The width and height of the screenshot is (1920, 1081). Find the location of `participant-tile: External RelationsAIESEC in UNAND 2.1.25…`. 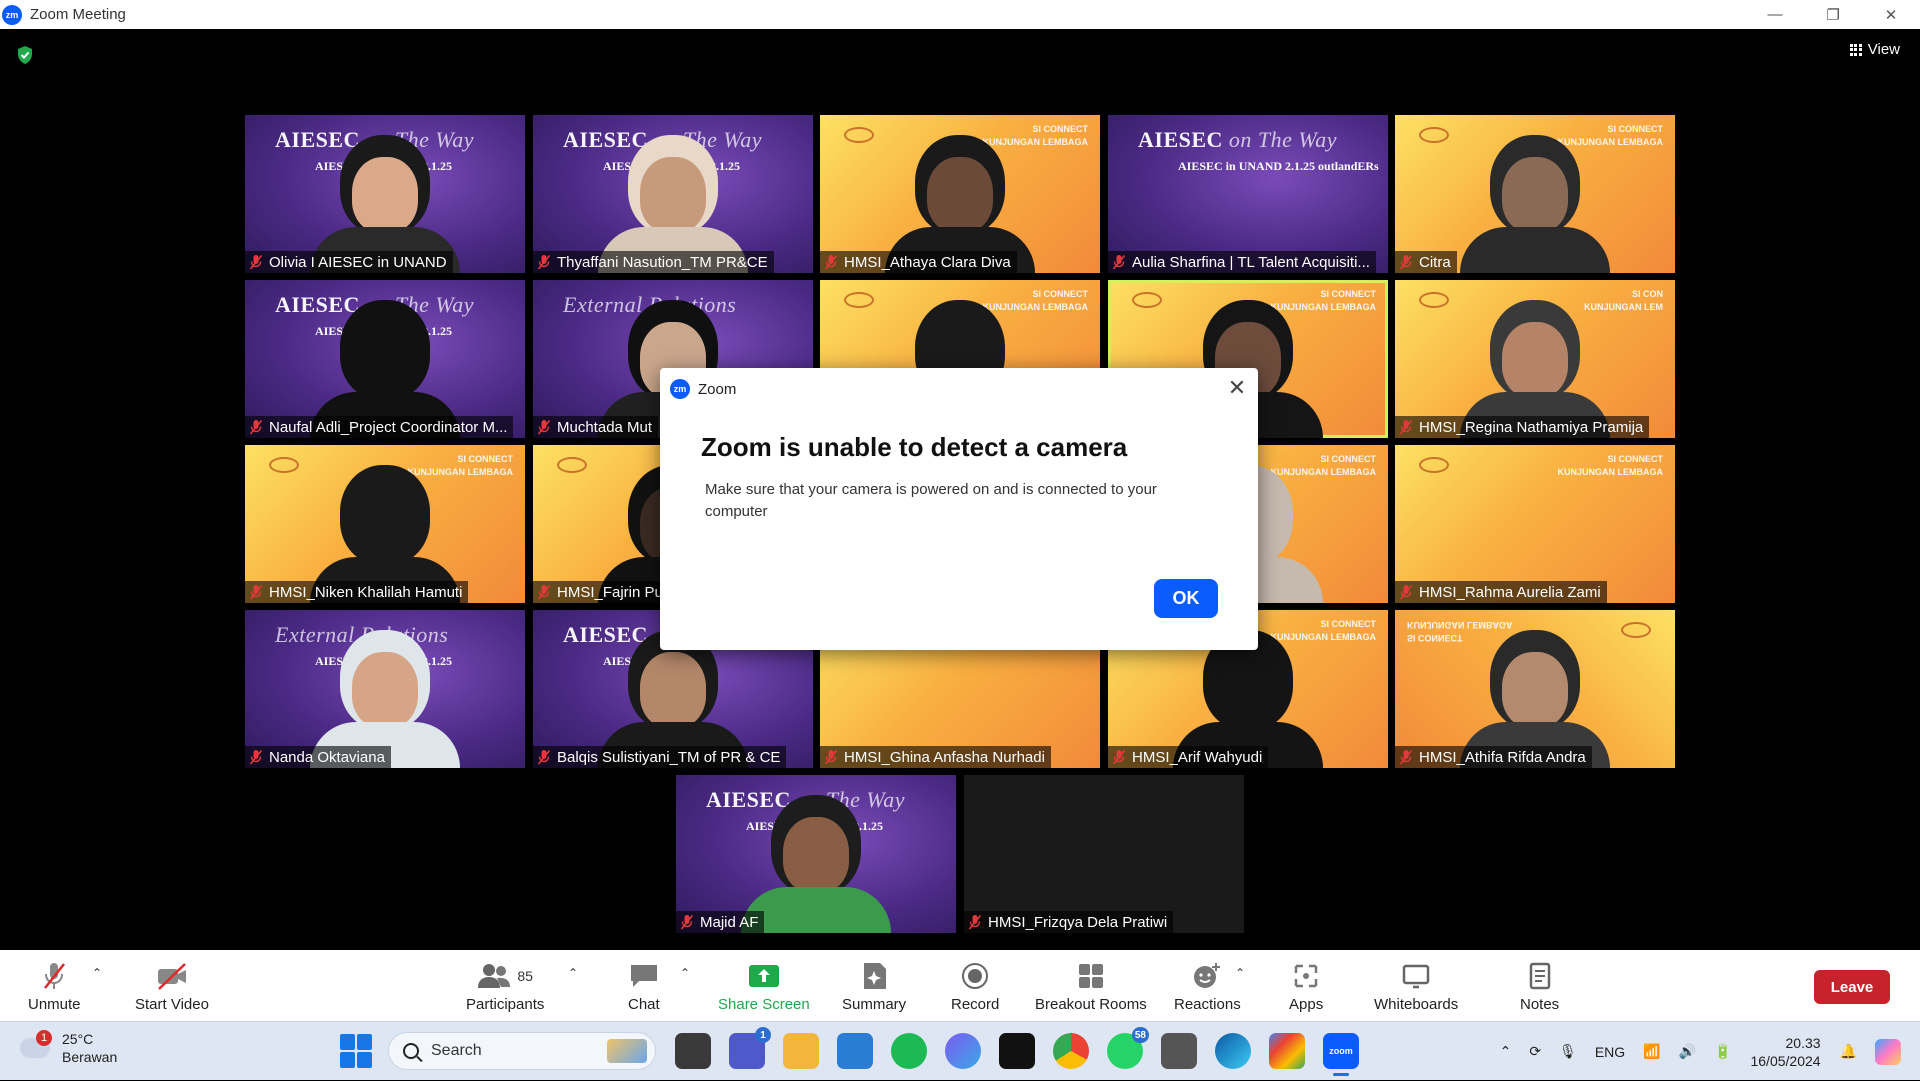

participant-tile: External RelationsAIESEC in UNAND 2.1.25… is located at coordinates (385, 689).